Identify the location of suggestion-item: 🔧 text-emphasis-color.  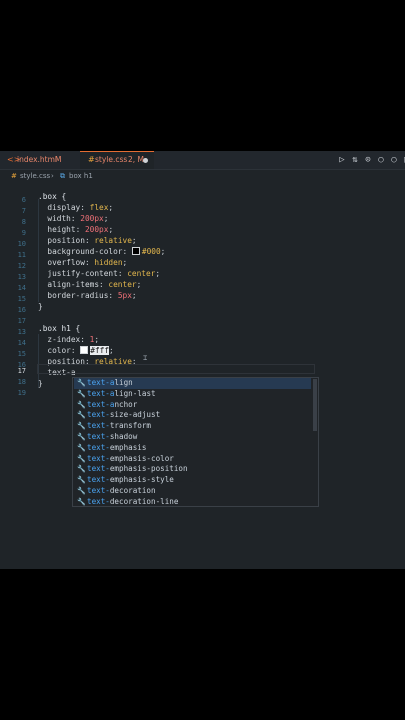
(192, 459).